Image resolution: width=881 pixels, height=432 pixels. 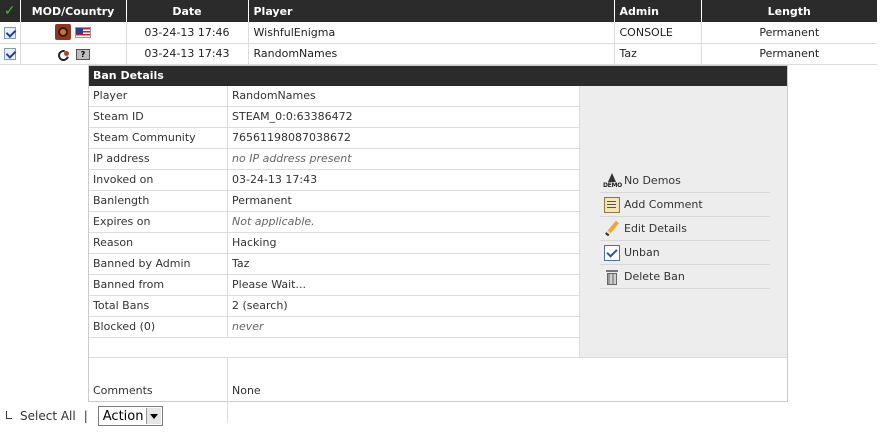 I want to click on detail-value: RandomNames, so click(x=274, y=95).